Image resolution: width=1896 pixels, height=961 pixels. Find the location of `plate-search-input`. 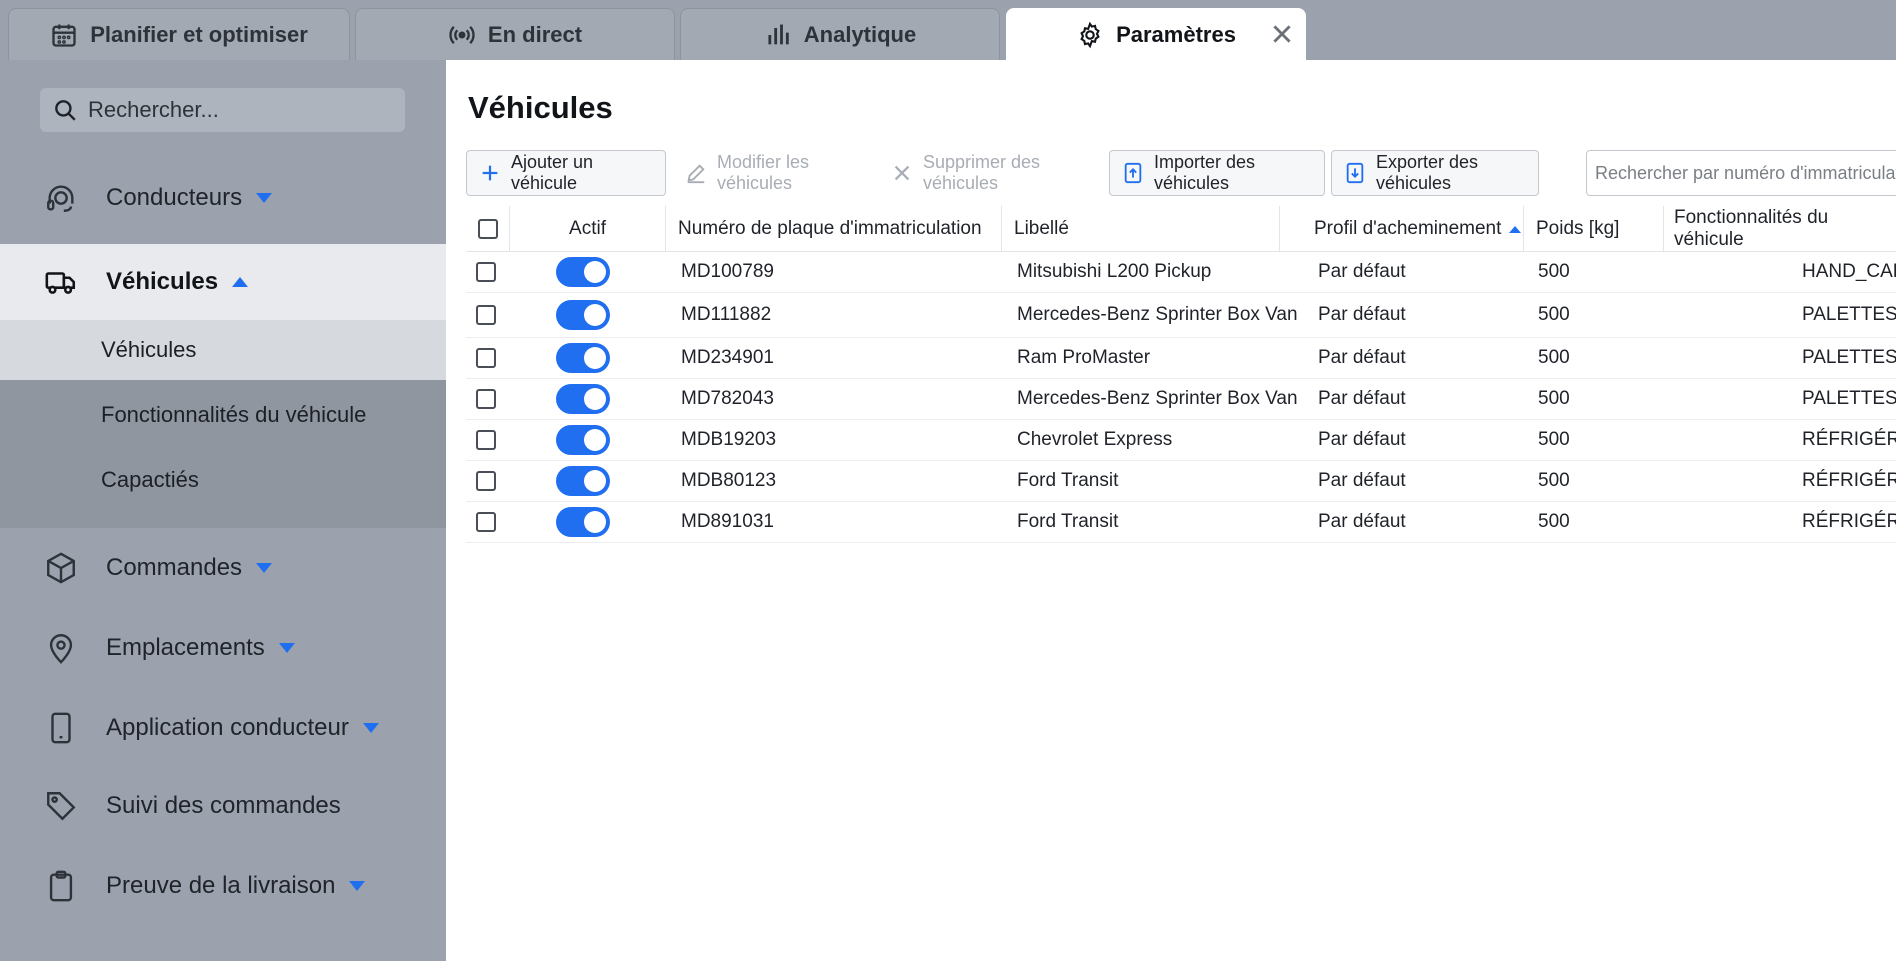

plate-search-input is located at coordinates (1741, 173).